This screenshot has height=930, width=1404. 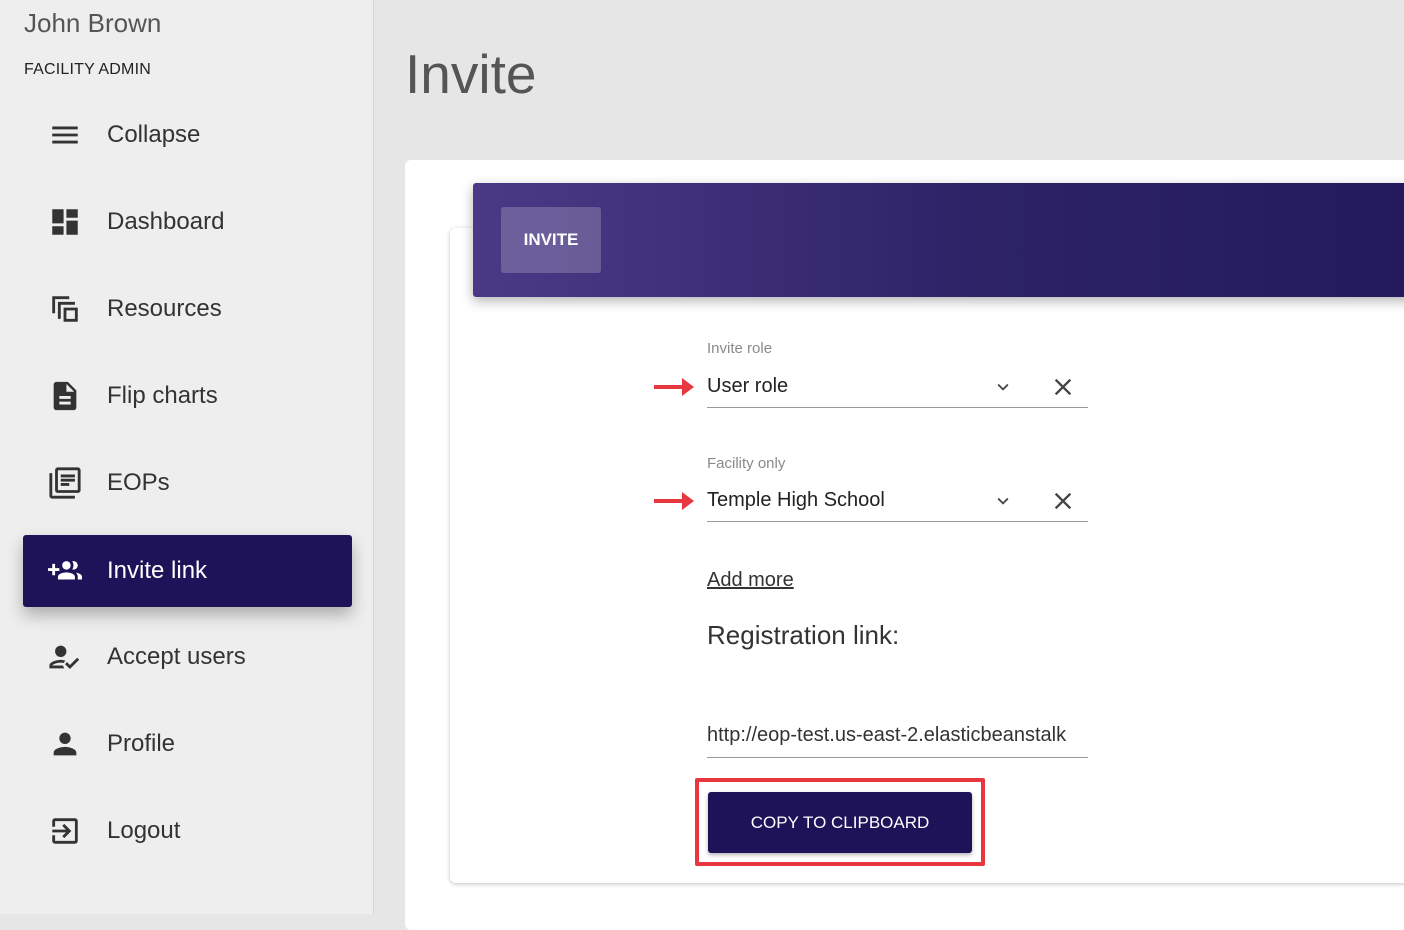 What do you see at coordinates (164, 308) in the screenshot?
I see `sidebar-item-label: Resources` at bounding box center [164, 308].